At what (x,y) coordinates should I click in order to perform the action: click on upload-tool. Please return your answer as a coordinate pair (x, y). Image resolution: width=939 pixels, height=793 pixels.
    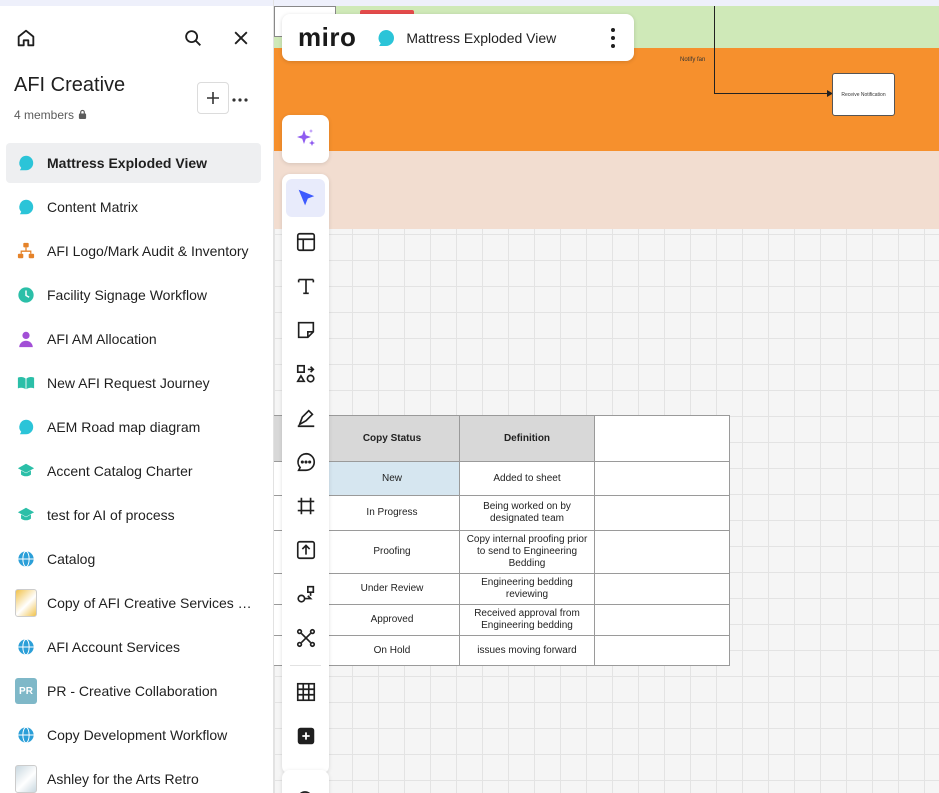
    Looking at the image, I should click on (305, 550).